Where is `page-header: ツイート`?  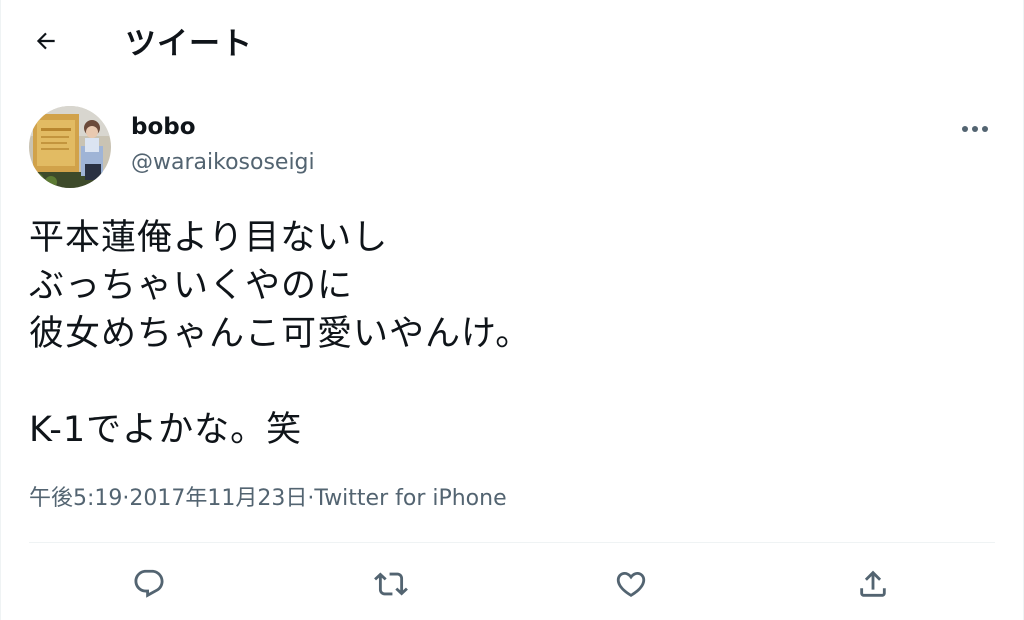 page-header: ツイート is located at coordinates (512, 41).